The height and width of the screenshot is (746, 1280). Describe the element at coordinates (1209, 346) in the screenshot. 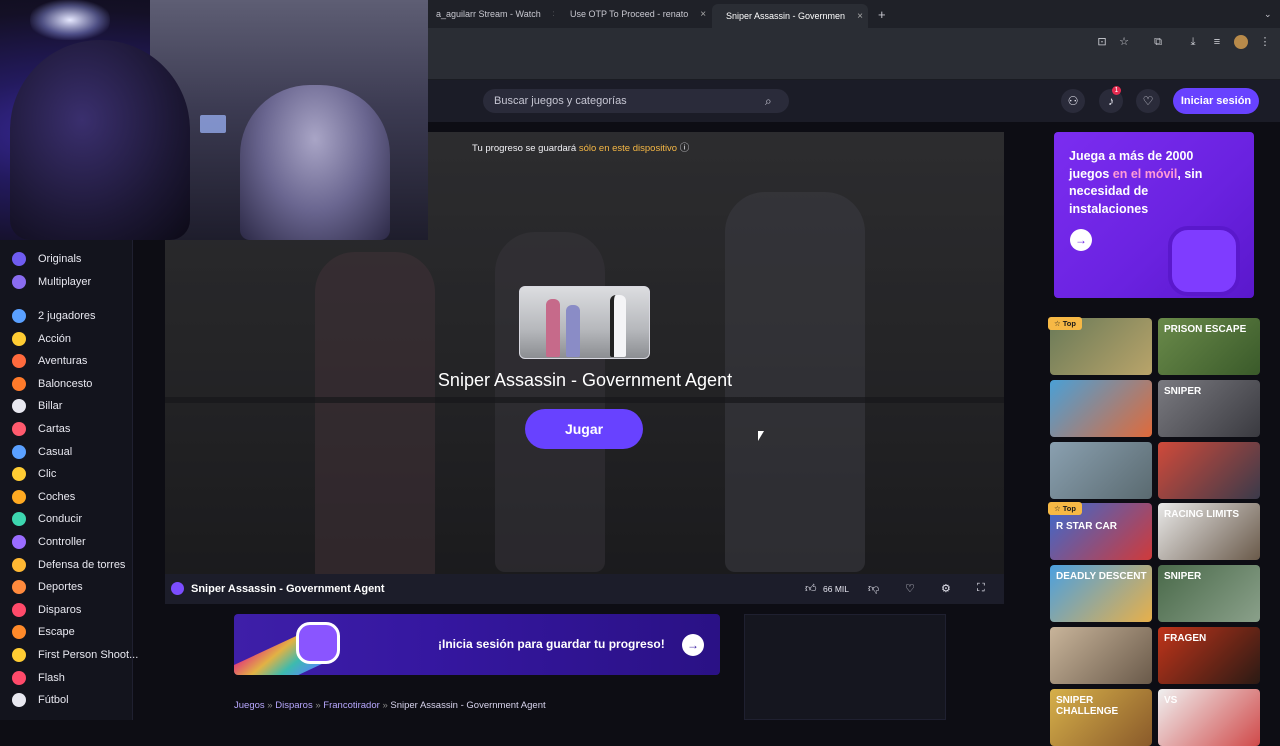

I see `game-tile: PRISON ESCAPE` at that location.